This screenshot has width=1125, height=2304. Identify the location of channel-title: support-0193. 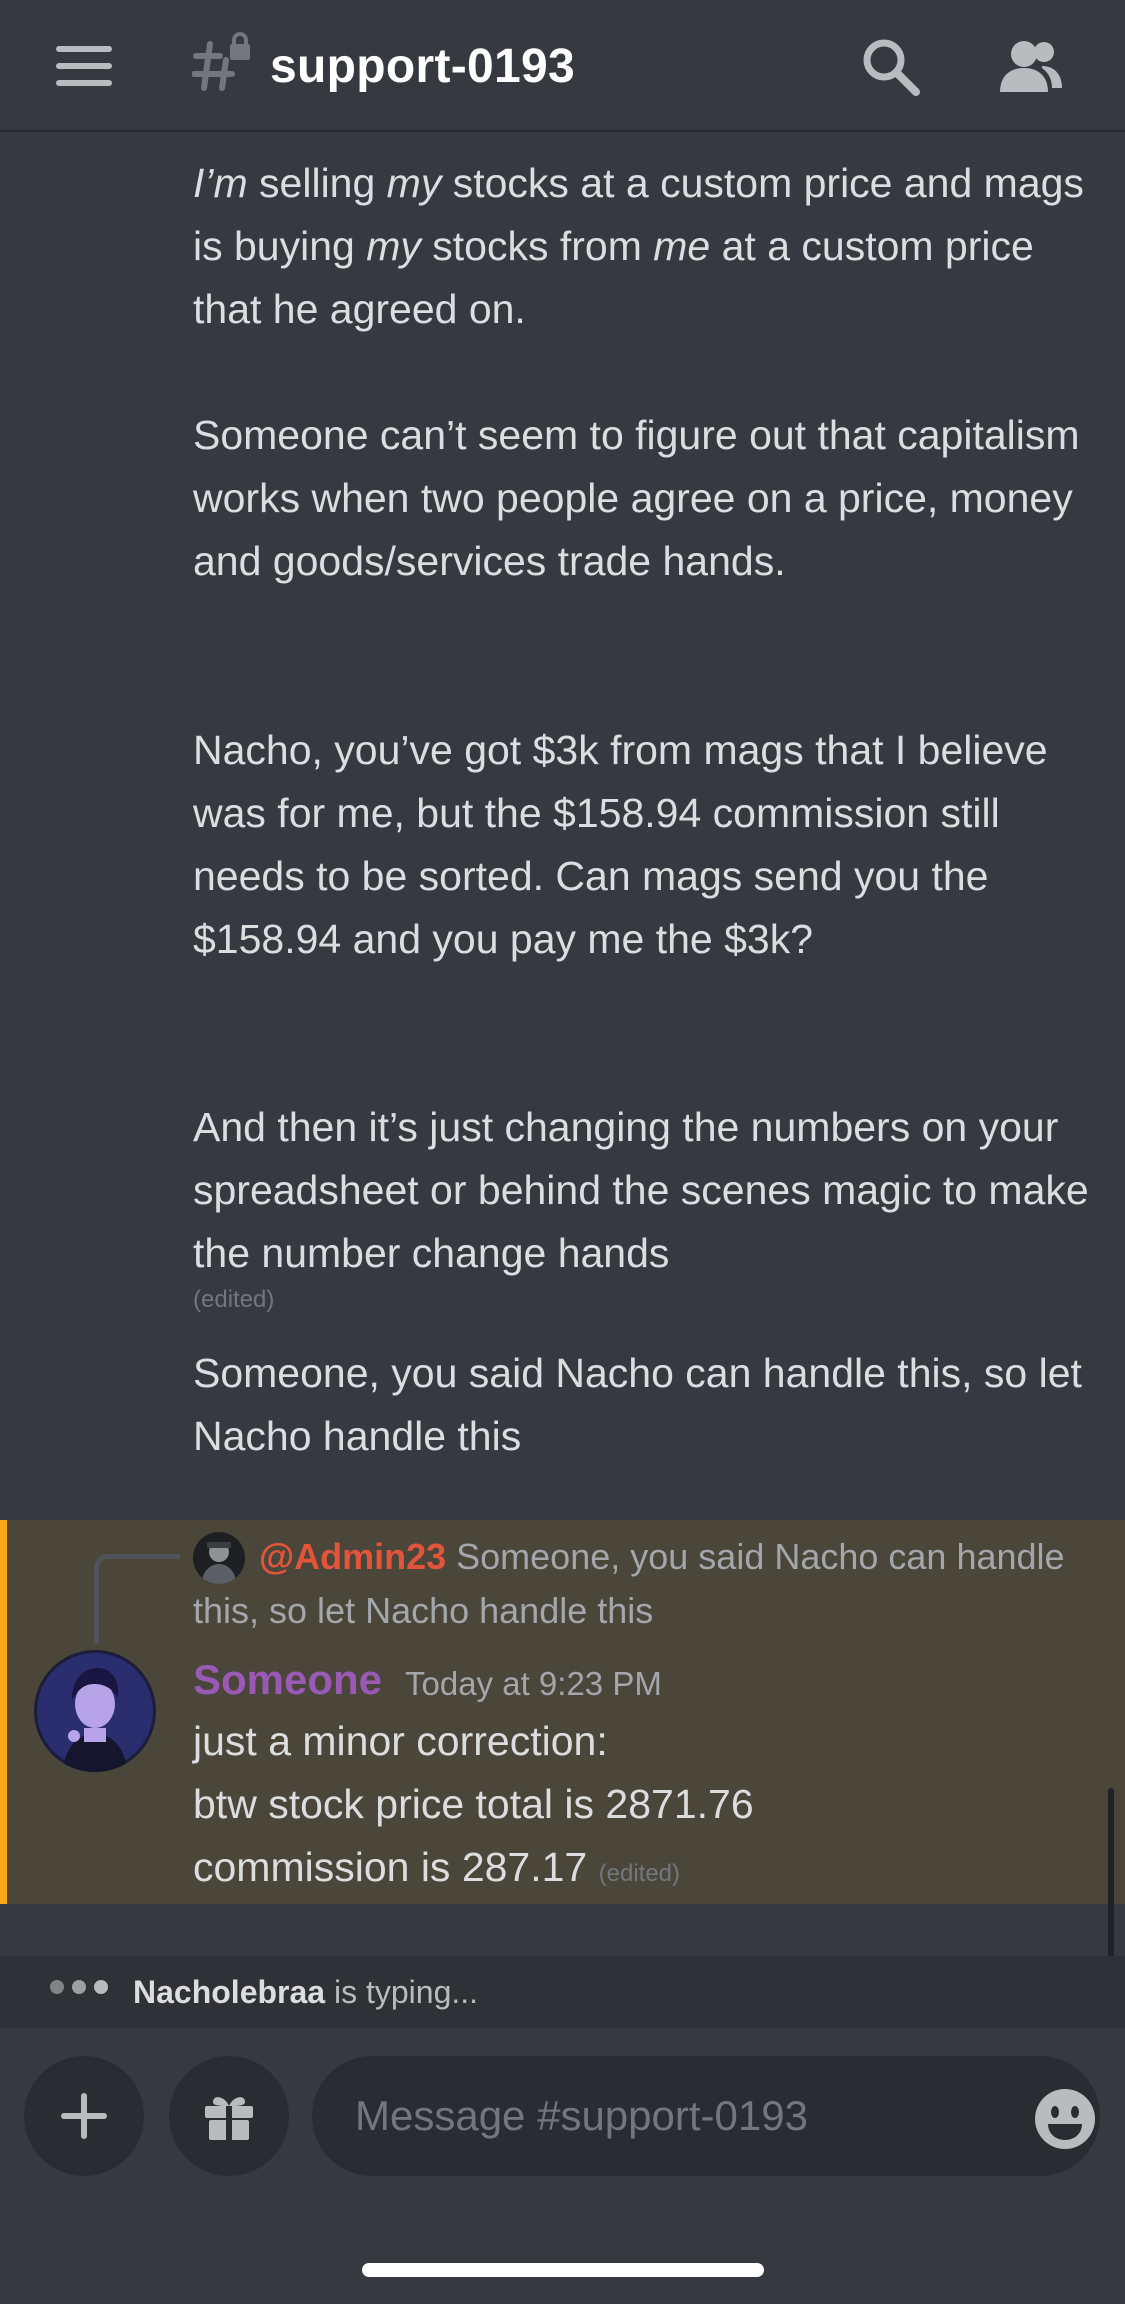
(423, 66).